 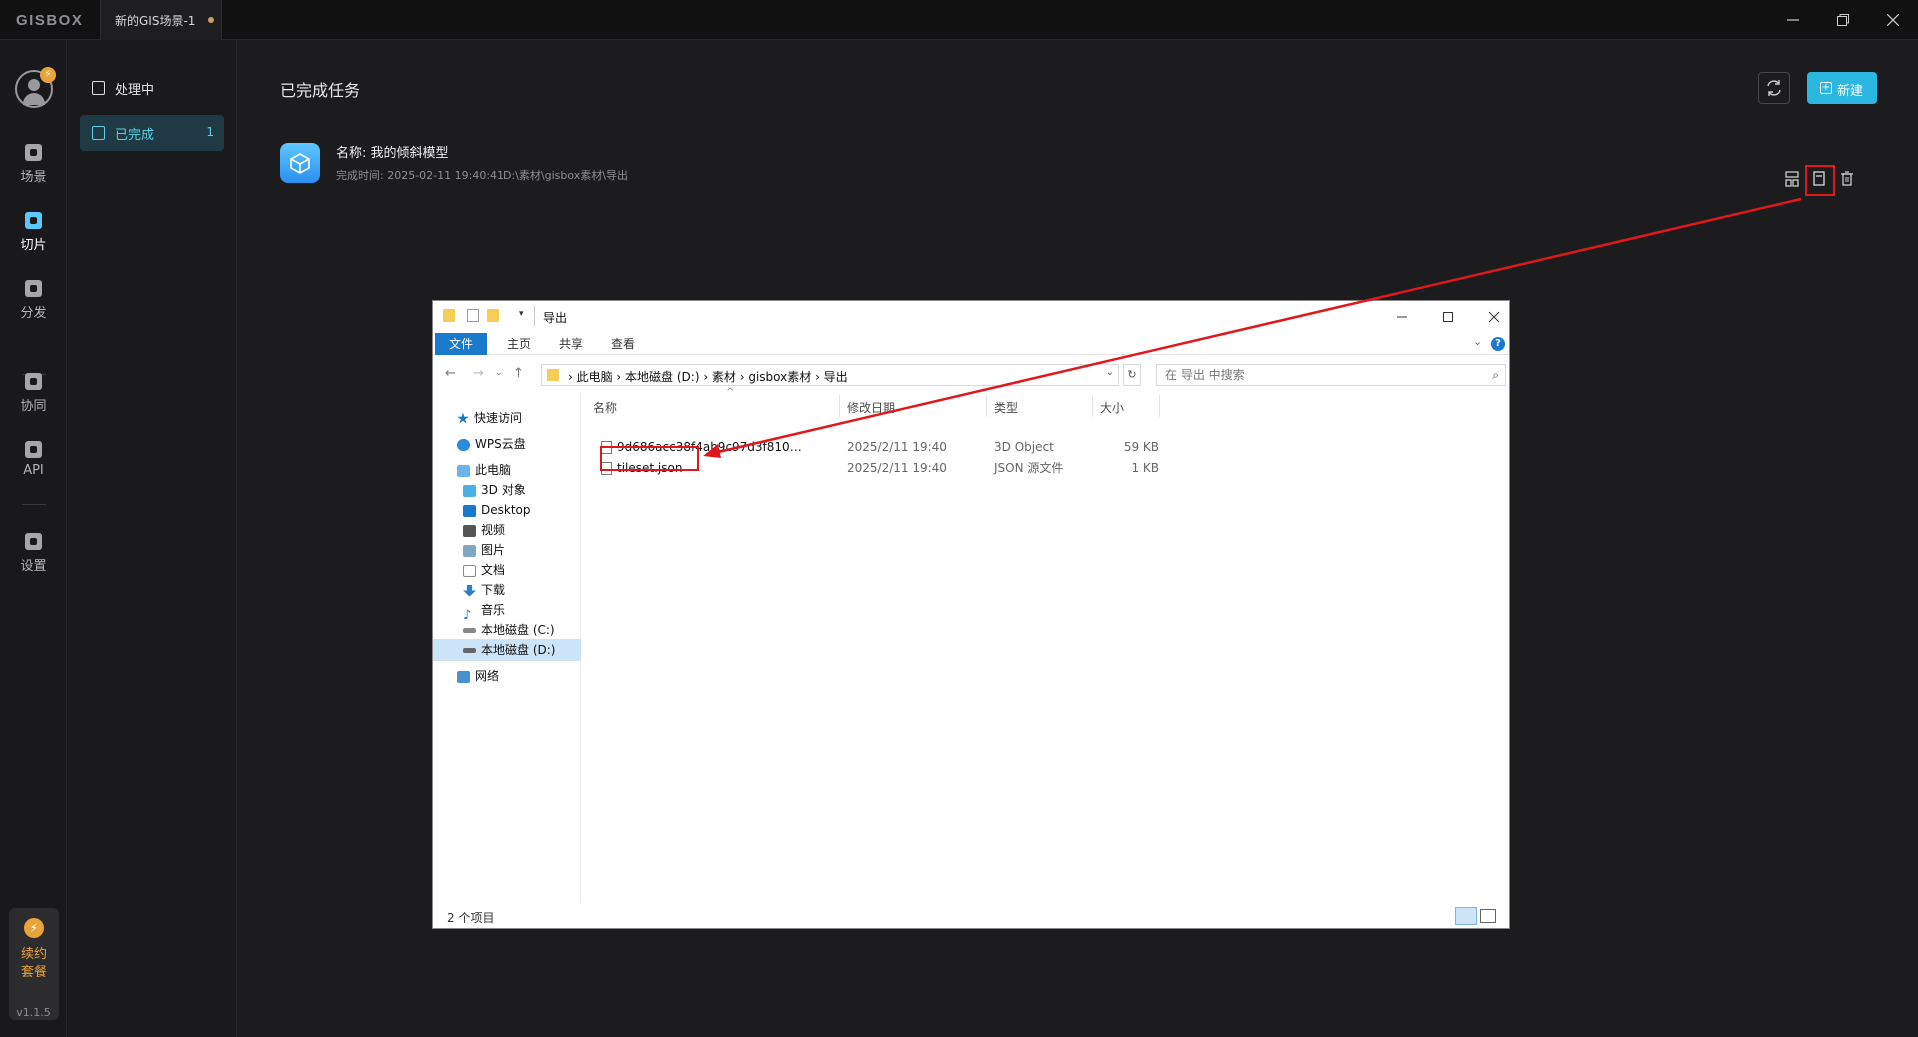 I want to click on back-arrow-icon: ←, so click(x=450, y=373).